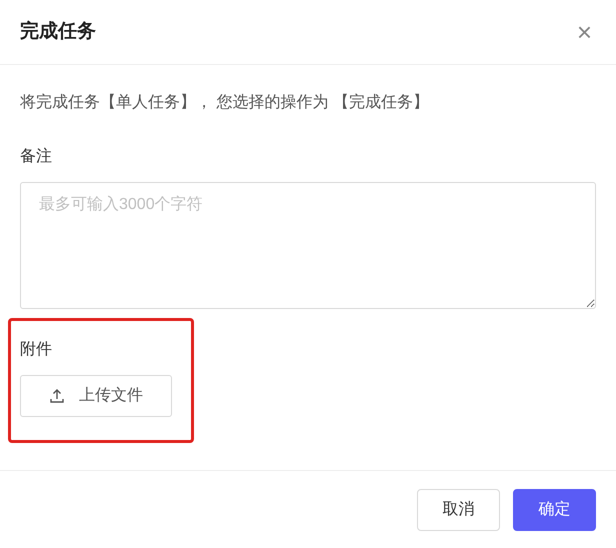 Image resolution: width=616 pixels, height=548 pixels. I want to click on remark-label: 备注, so click(36, 156).